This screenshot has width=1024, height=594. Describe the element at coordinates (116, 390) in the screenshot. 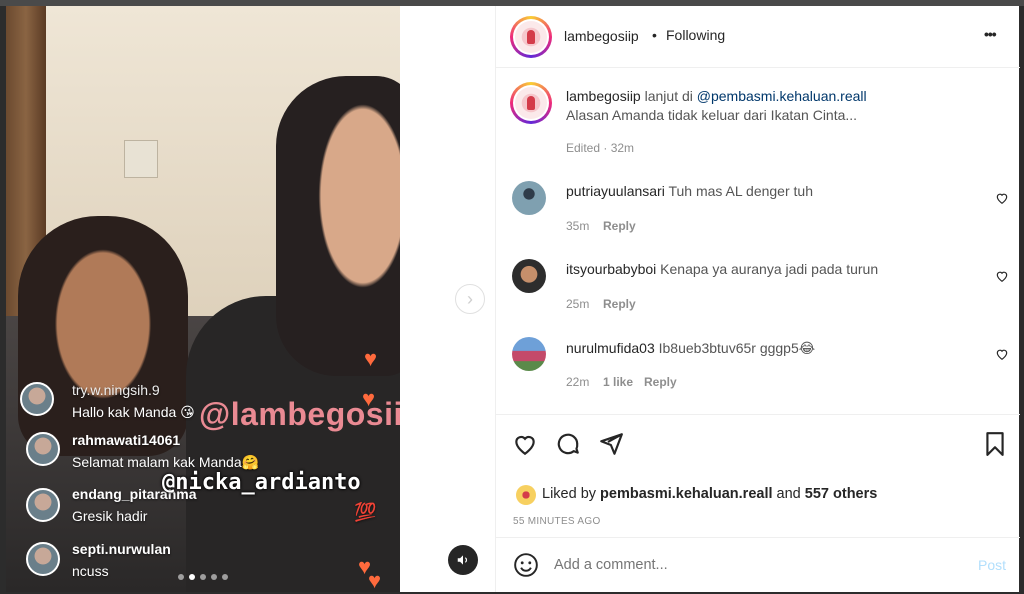

I see `live-comment-user: try.w.ningsih.9` at that location.